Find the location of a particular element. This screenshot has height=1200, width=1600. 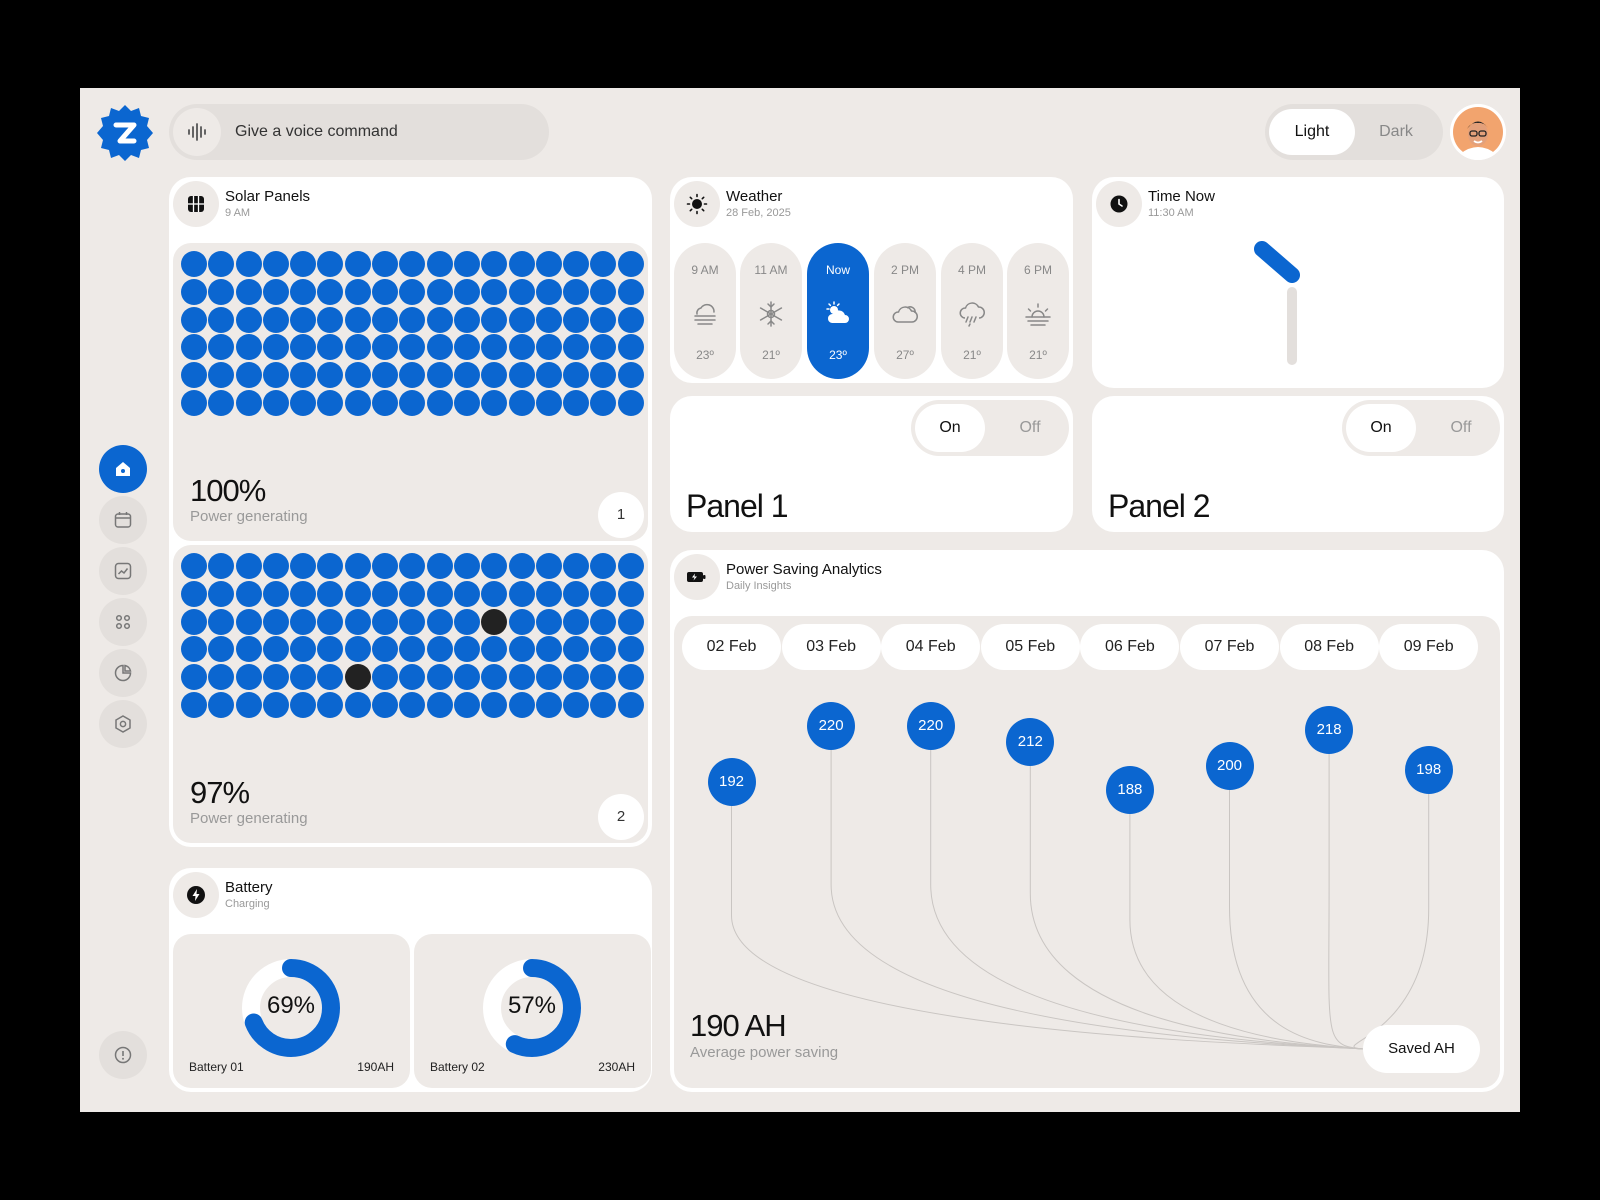

weather-hour-11am: 11 AM 21º is located at coordinates (771, 311).